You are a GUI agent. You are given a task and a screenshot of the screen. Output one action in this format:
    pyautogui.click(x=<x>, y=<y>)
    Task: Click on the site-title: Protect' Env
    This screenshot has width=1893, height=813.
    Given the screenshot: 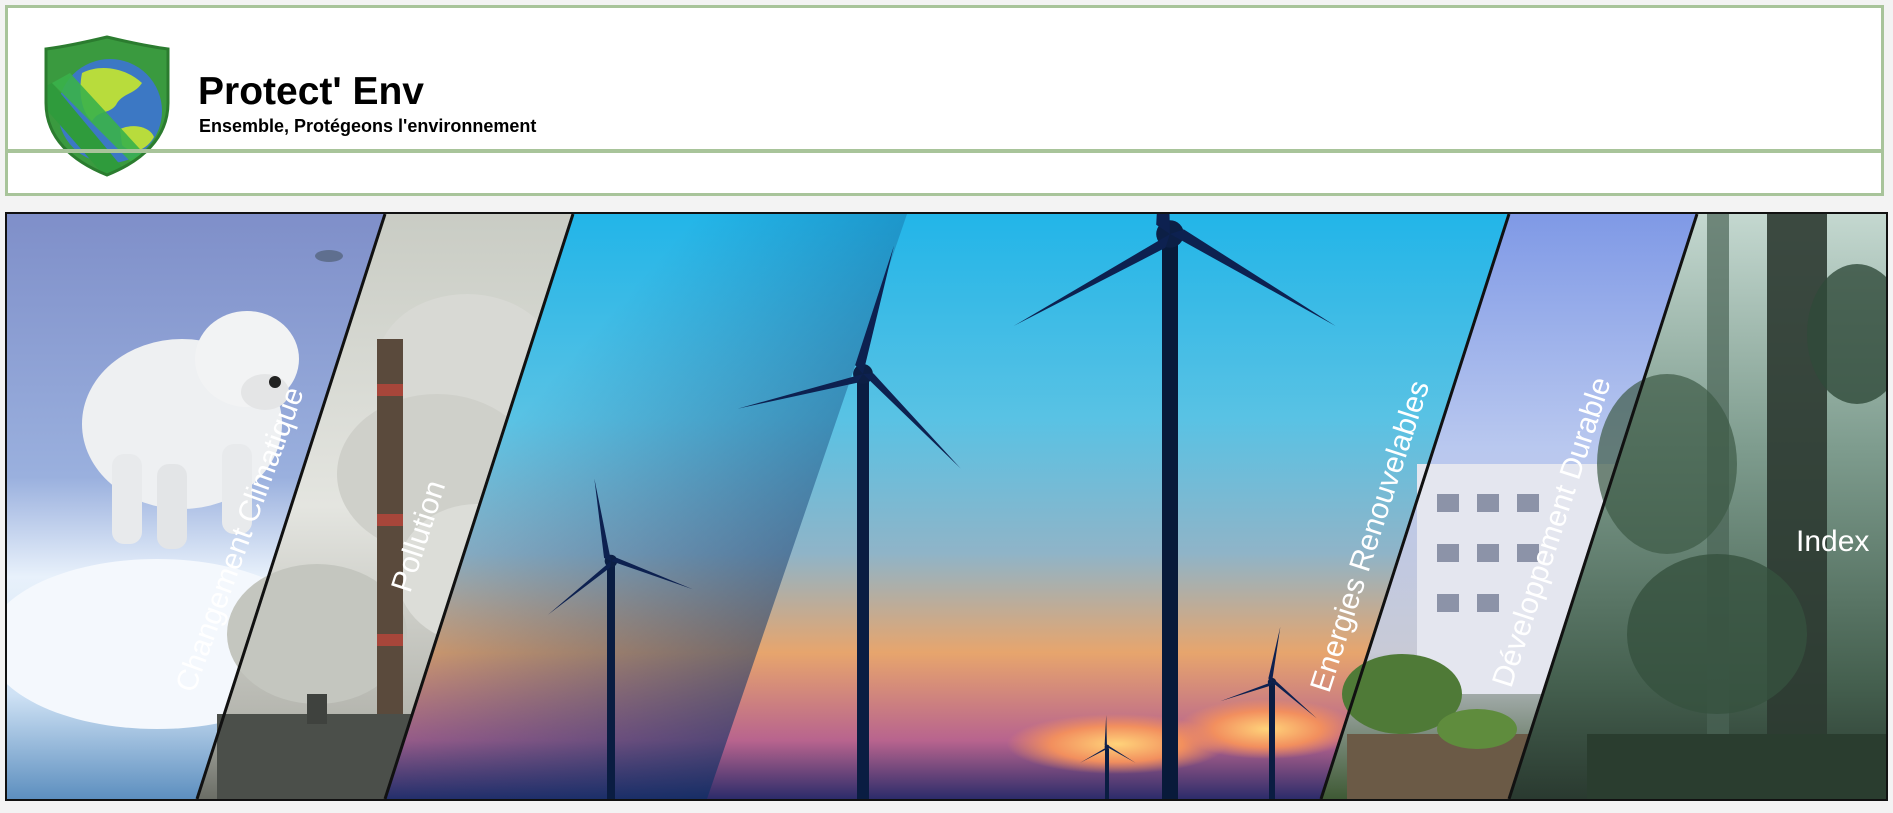 What is the action you would take?
    pyautogui.click(x=311, y=91)
    